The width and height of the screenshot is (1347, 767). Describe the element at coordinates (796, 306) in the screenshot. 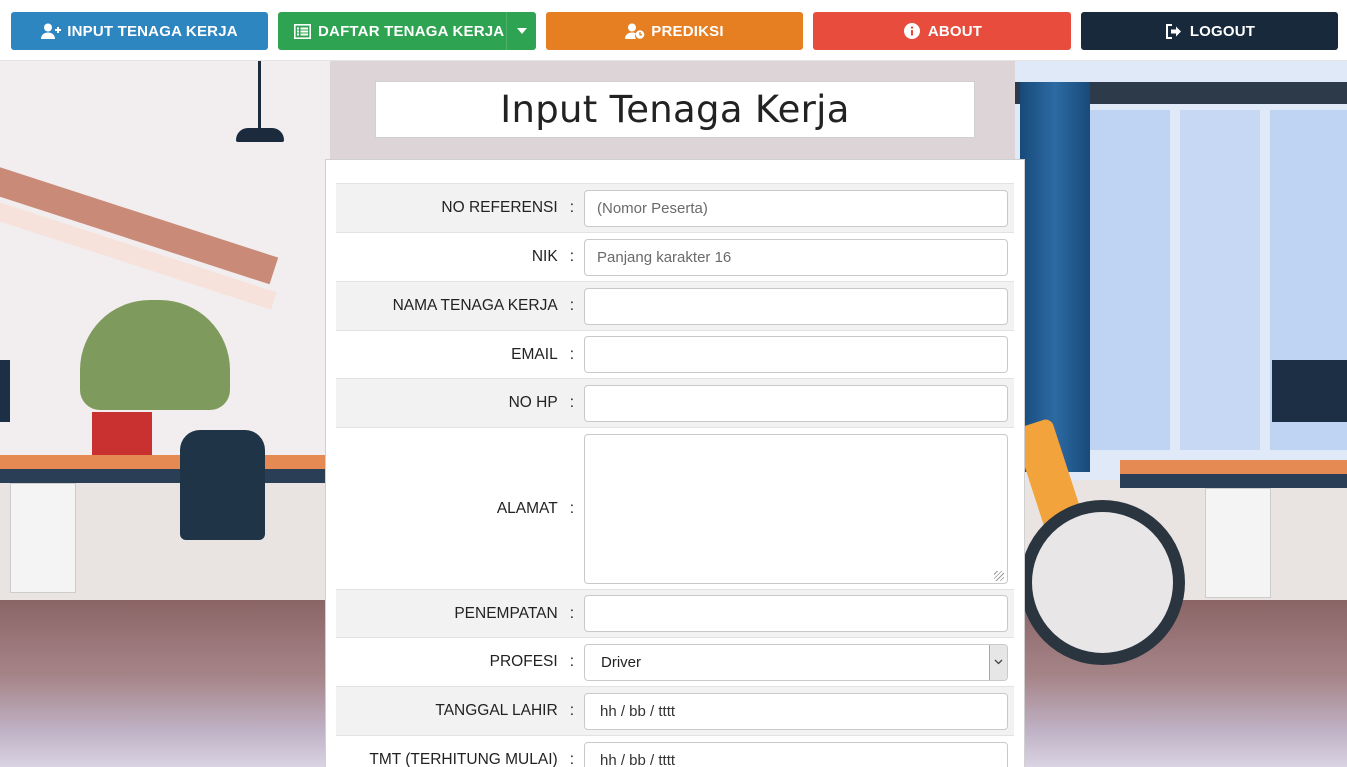

I see `nama-tenaga-kerja-input` at that location.